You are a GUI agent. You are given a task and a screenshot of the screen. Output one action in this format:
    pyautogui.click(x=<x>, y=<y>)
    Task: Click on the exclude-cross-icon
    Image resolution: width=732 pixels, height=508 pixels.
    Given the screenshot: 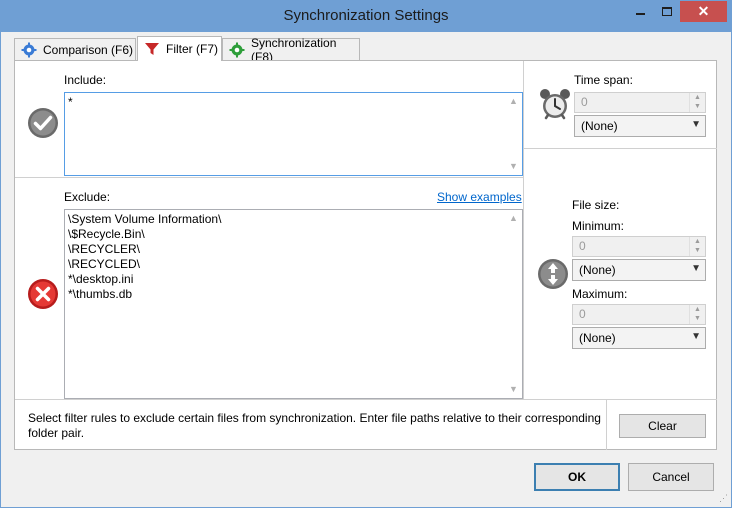 What is the action you would take?
    pyautogui.click(x=43, y=294)
    